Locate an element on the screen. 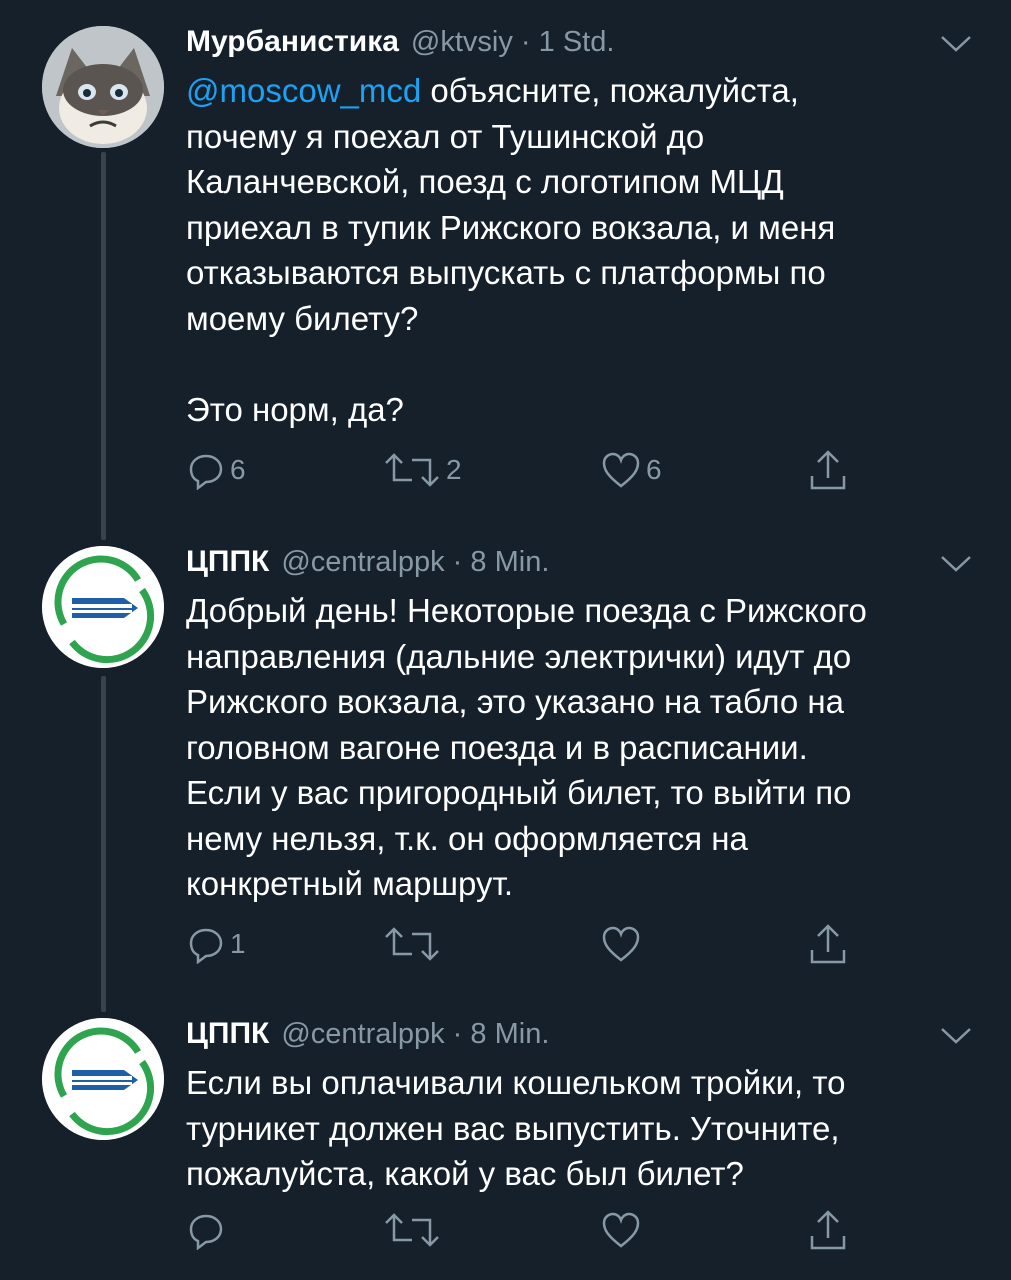 This screenshot has height=1280, width=1011. tweet-actions is located at coordinates (526, 1230).